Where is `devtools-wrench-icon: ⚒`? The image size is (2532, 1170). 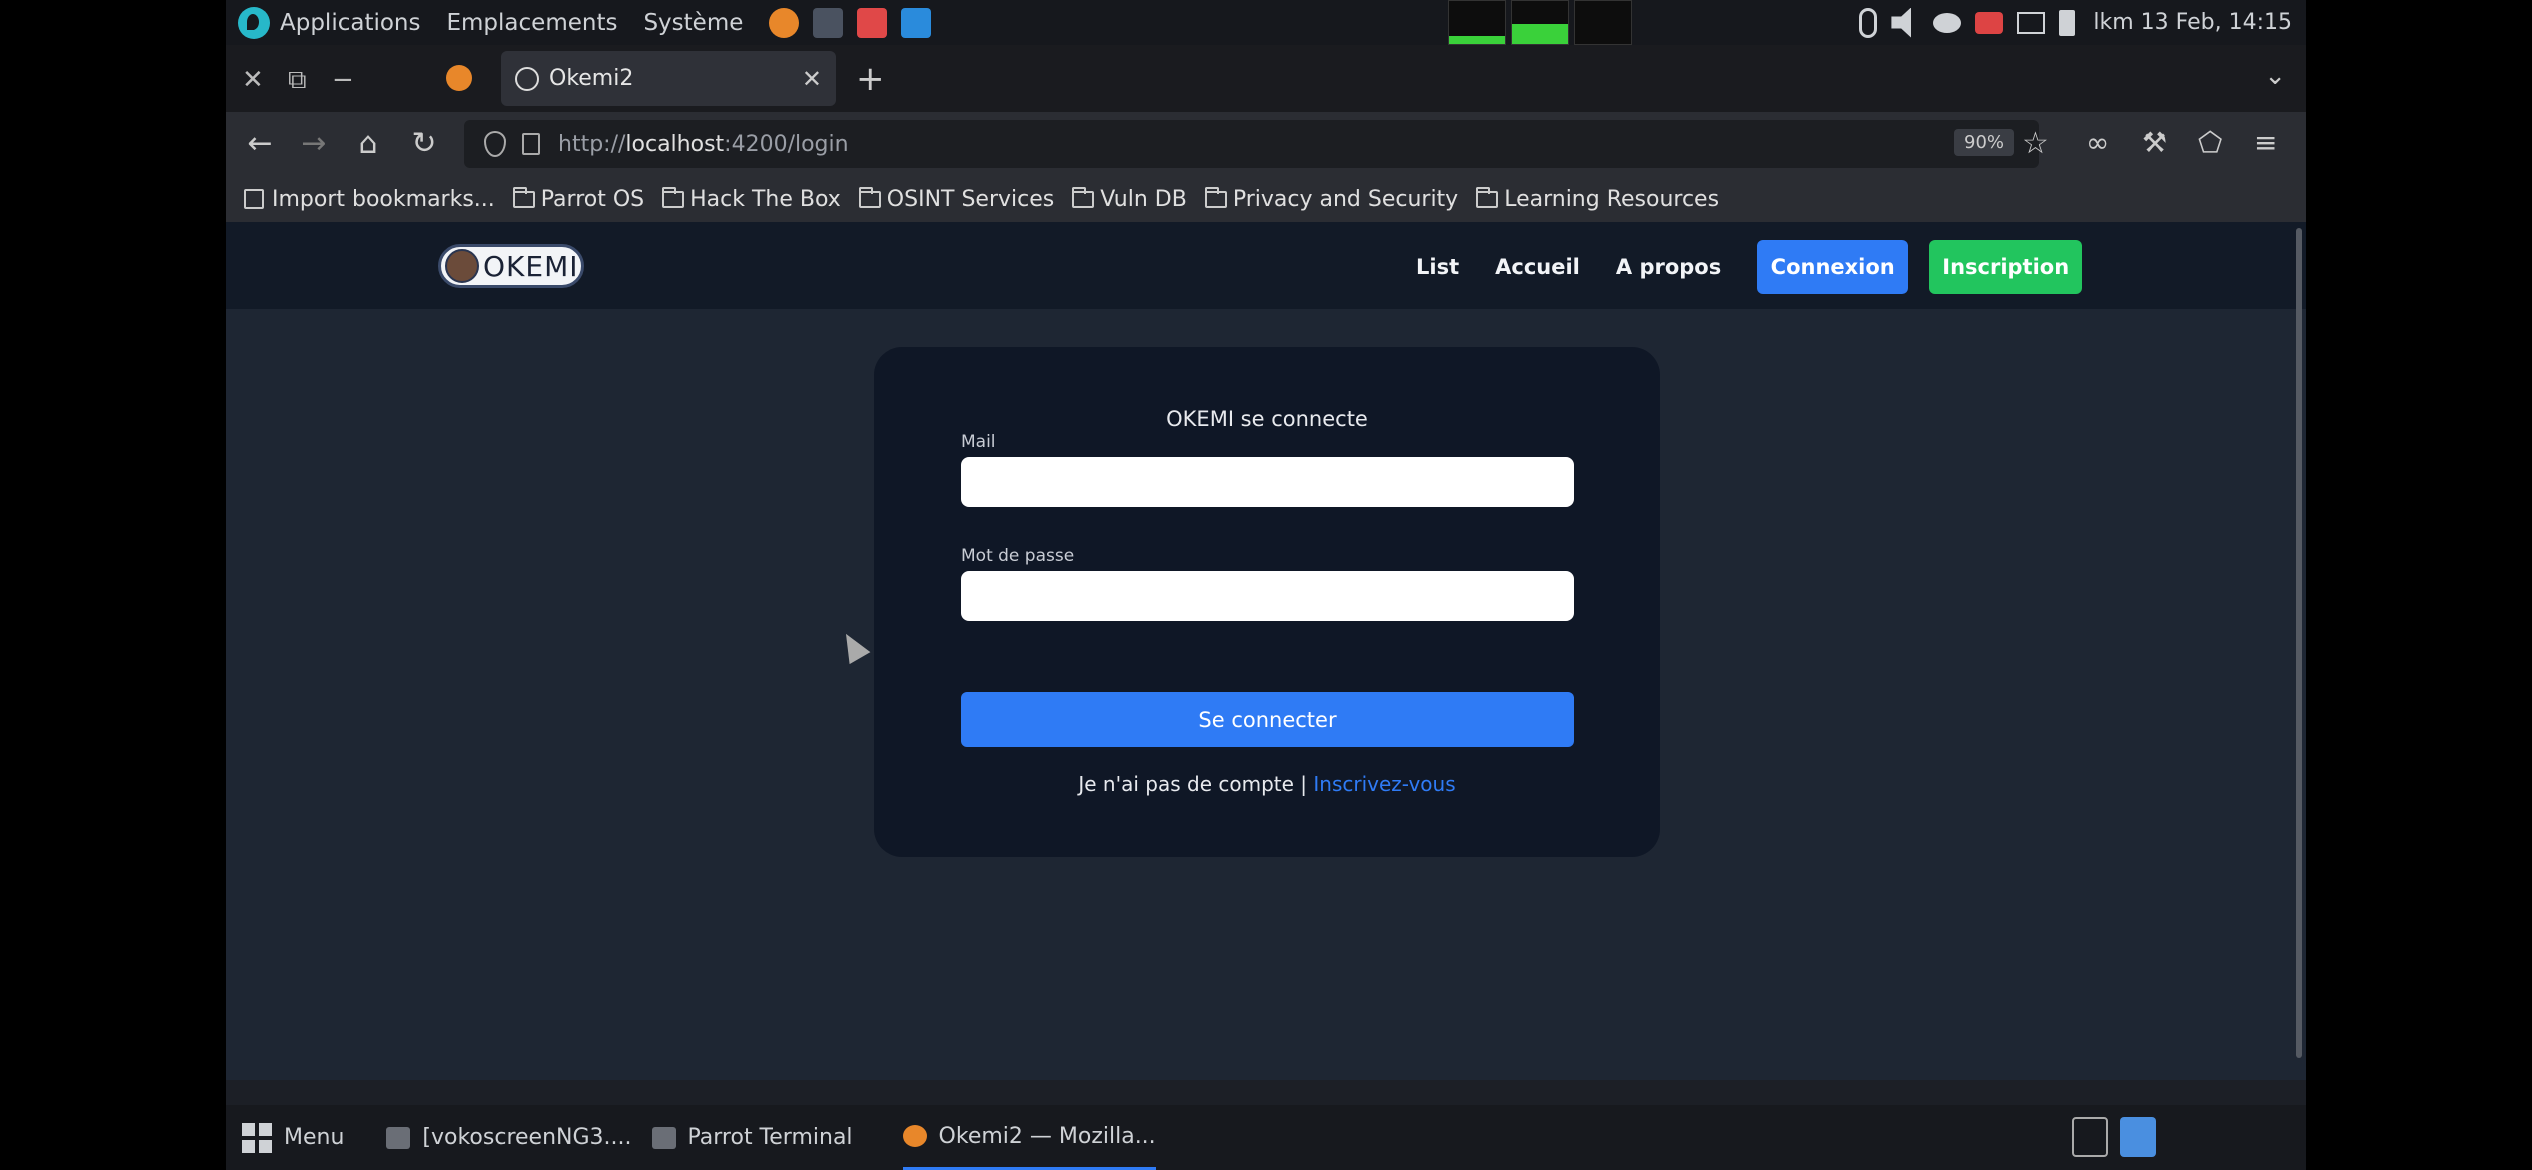
devtools-wrench-icon: ⚒ is located at coordinates (2154, 142).